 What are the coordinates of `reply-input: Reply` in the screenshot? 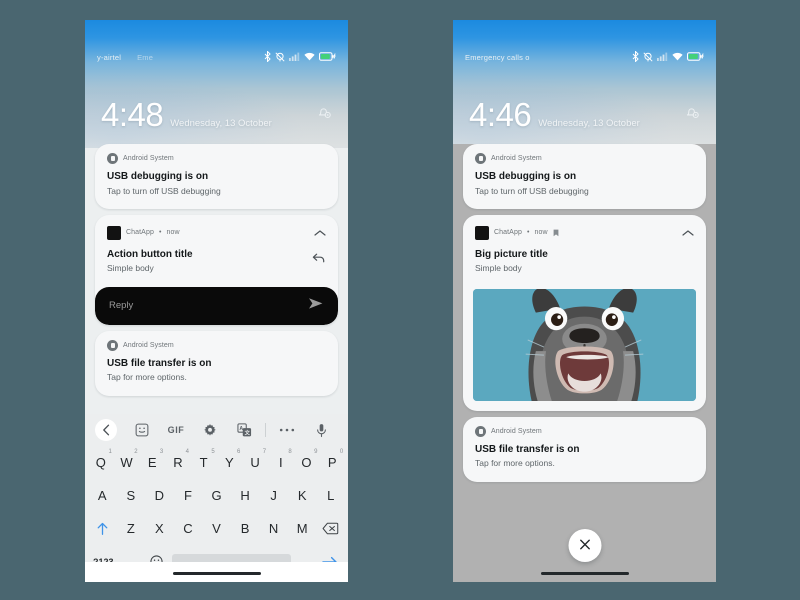 It's located at (216, 305).